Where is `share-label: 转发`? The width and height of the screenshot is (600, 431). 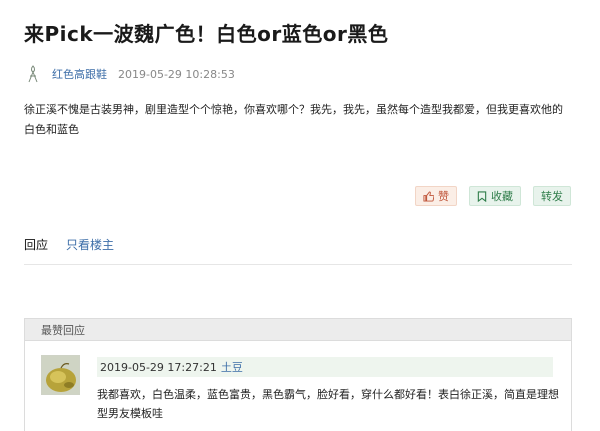
share-label: 转发 is located at coordinates (552, 196).